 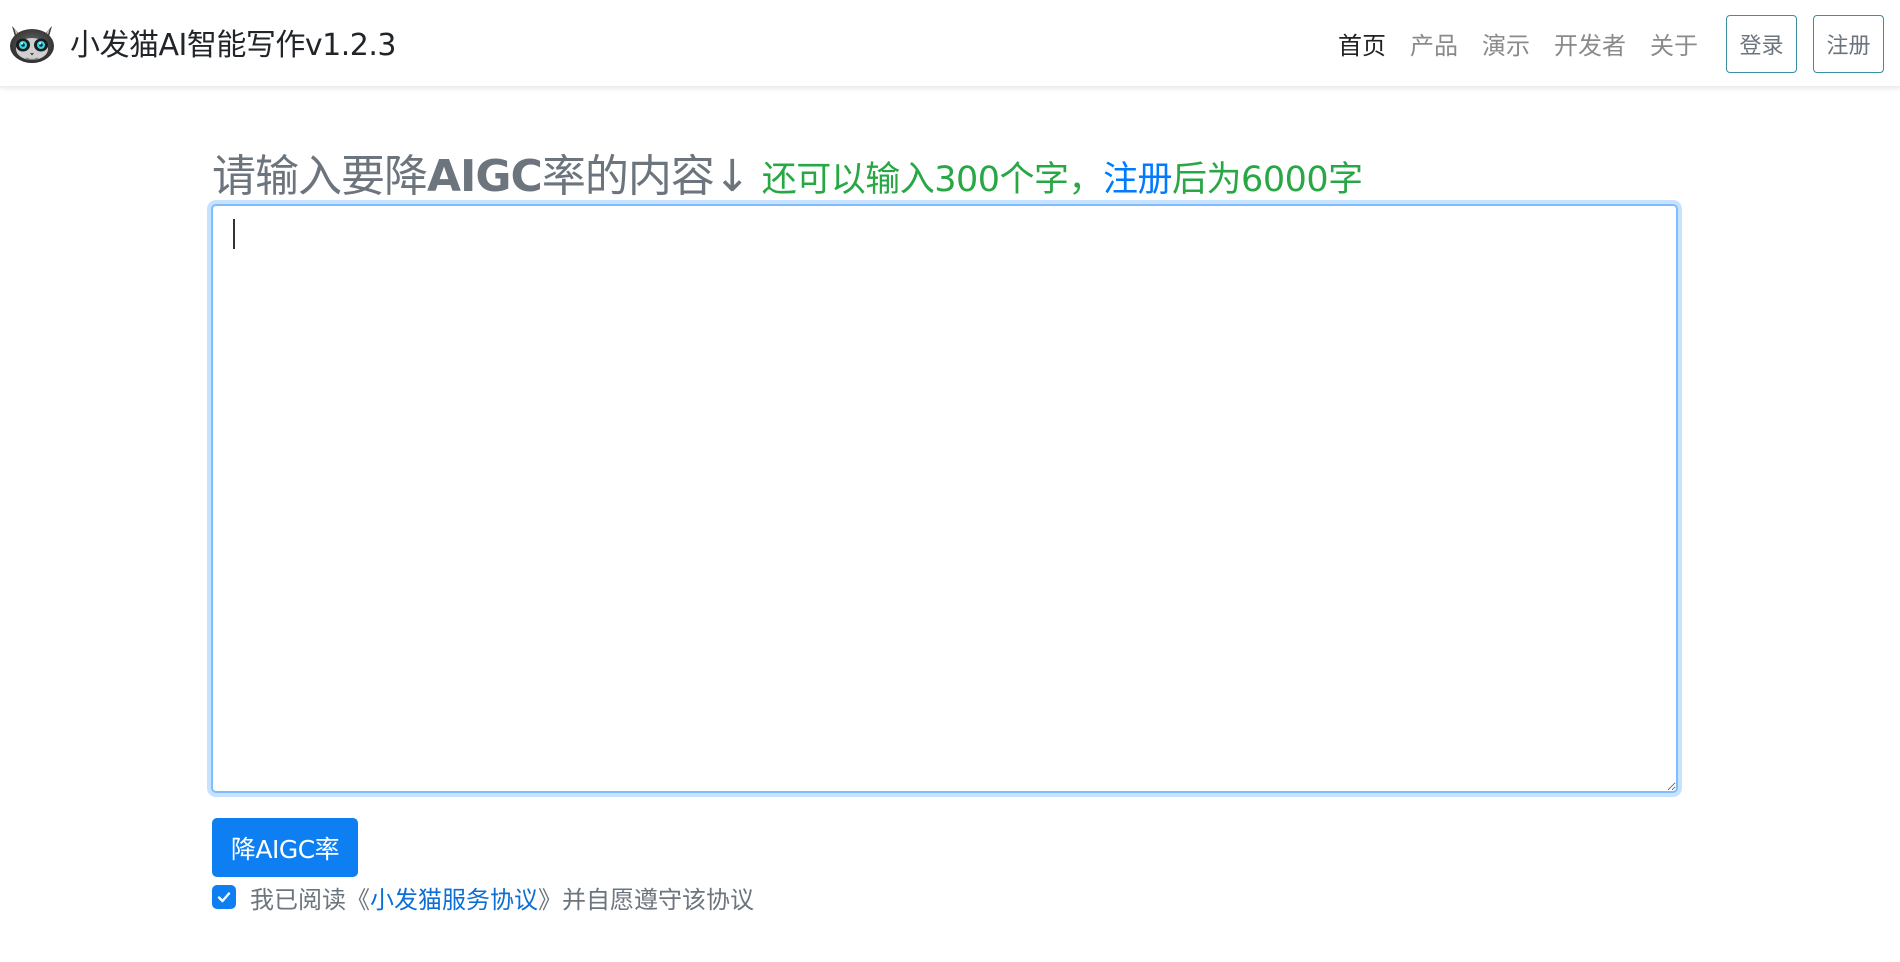 I want to click on nav-products: 产品, so click(x=1434, y=43).